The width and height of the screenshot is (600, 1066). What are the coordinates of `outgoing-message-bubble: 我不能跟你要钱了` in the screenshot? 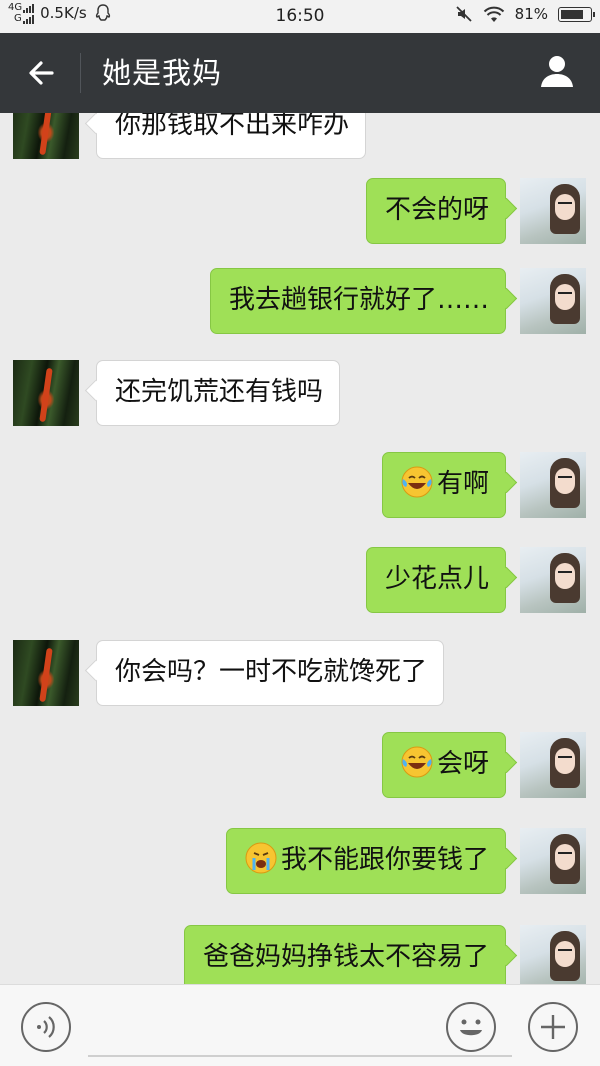 It's located at (366, 861).